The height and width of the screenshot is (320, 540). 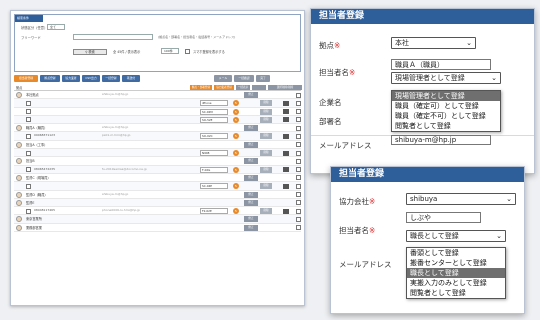 What do you see at coordinates (157, 228) in the screenshot?
I see `table-row: 業務部営業 修正` at bounding box center [157, 228].